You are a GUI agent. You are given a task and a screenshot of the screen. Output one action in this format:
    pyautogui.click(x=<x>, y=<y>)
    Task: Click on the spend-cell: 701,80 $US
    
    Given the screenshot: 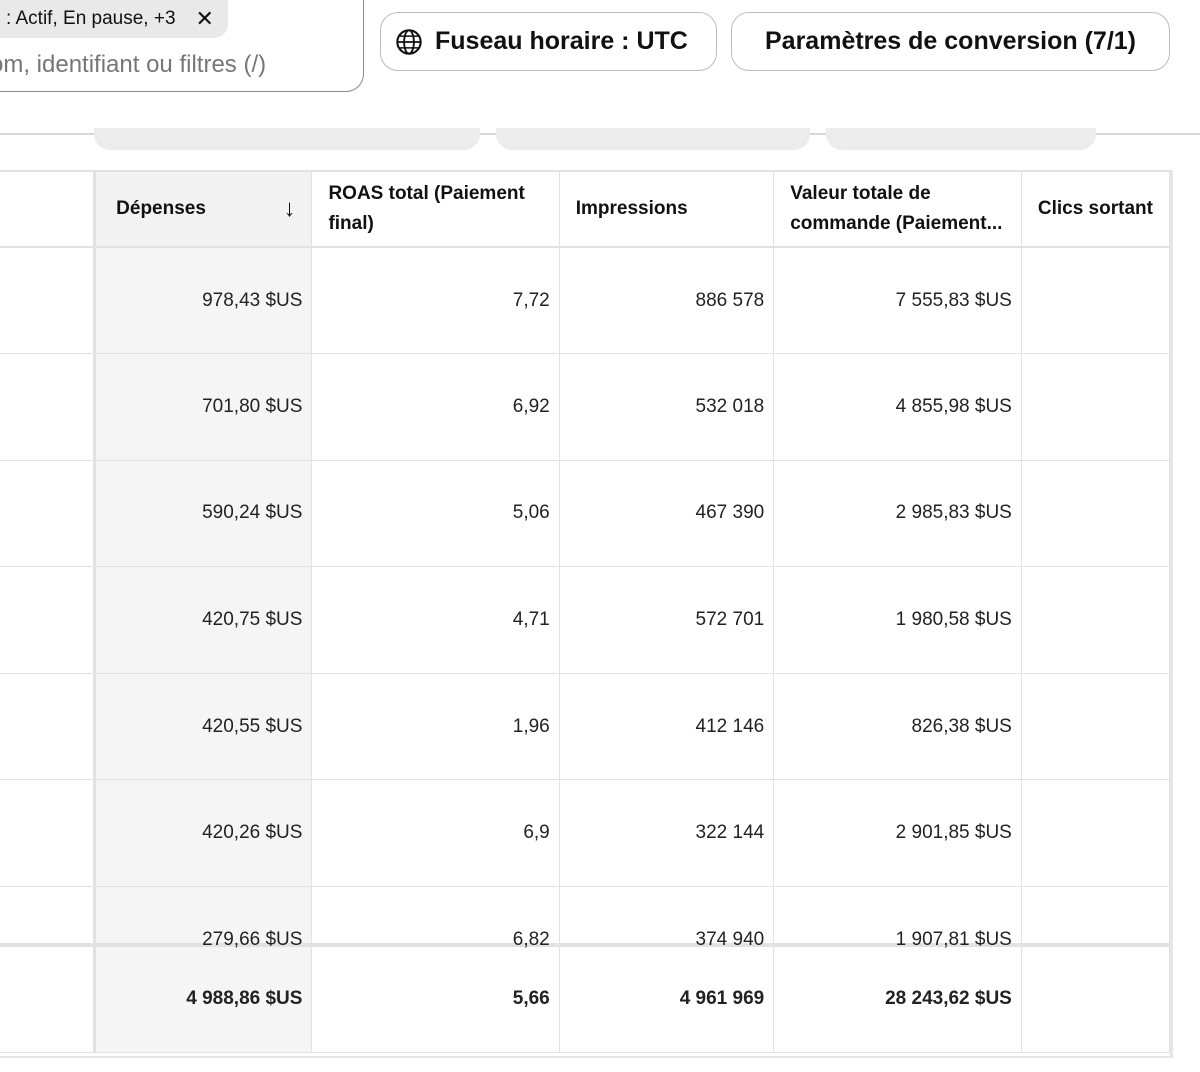 What is the action you would take?
    pyautogui.click(x=203, y=407)
    